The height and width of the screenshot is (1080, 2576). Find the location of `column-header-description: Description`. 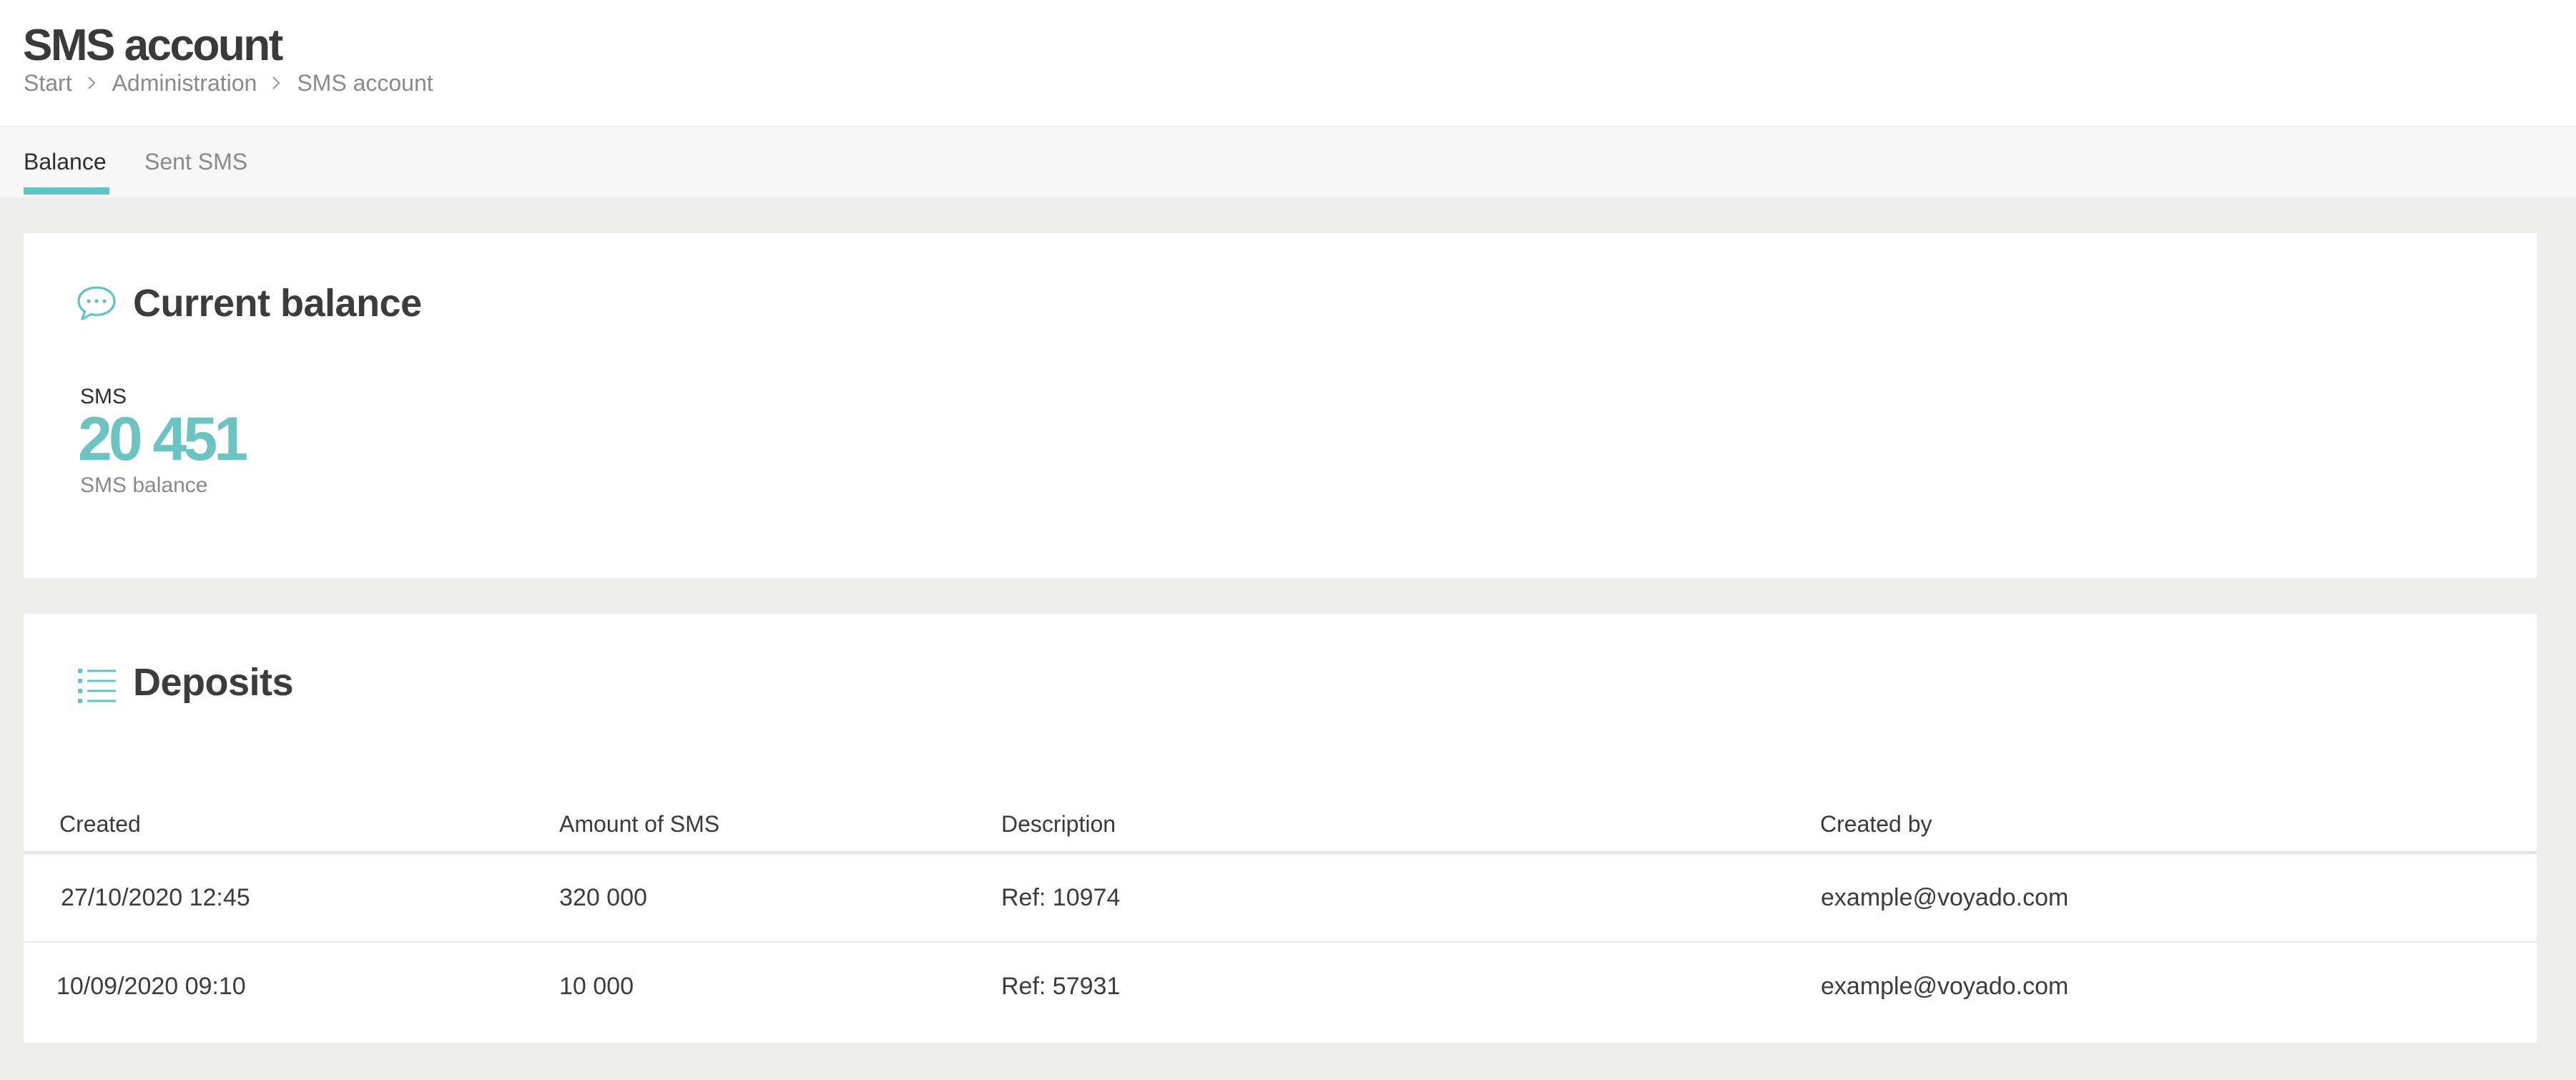

column-header-description: Description is located at coordinates (1058, 824).